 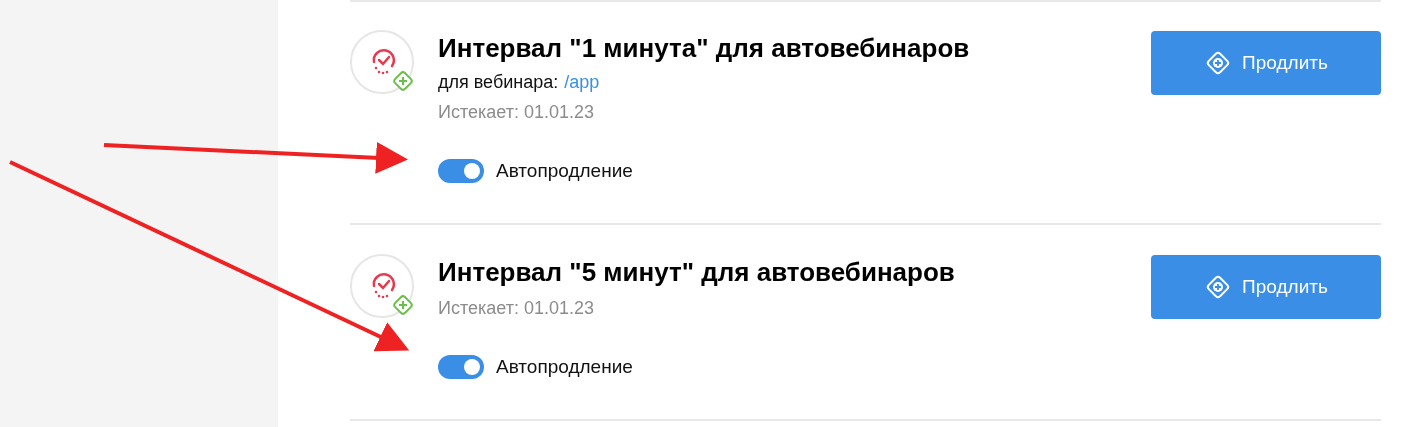 What do you see at coordinates (697, 272) in the screenshot?
I see `service-title: Интервал "5 минут" для автовебинаров` at bounding box center [697, 272].